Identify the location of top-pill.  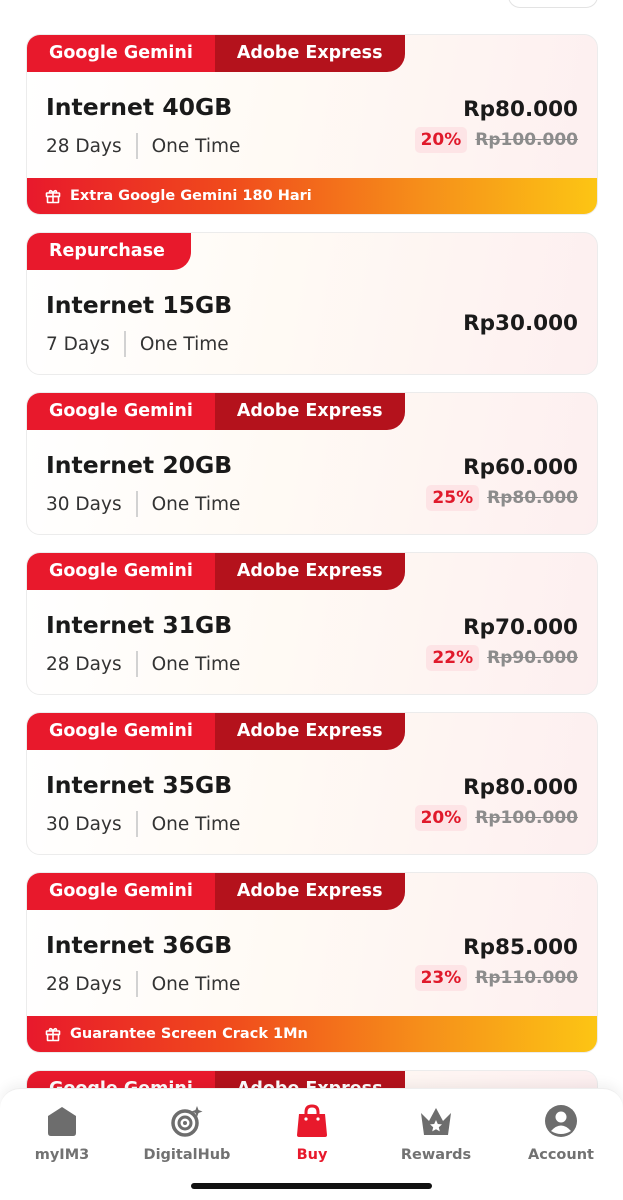
(553, 4).